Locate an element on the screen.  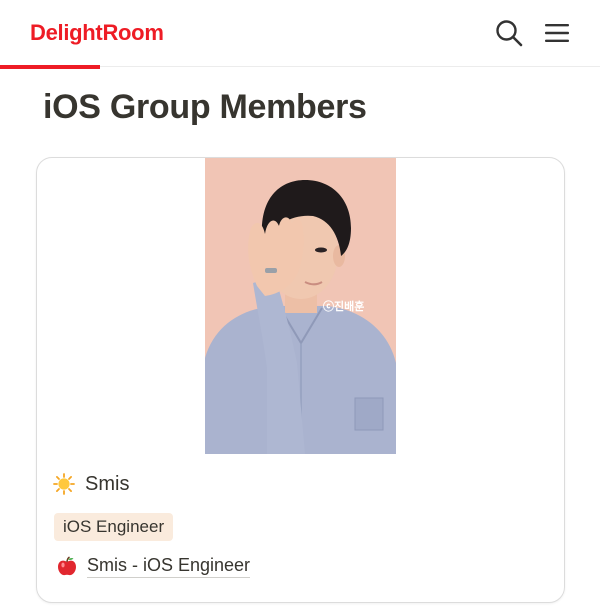
role-tag: iOS Engineer is located at coordinates (114, 527).